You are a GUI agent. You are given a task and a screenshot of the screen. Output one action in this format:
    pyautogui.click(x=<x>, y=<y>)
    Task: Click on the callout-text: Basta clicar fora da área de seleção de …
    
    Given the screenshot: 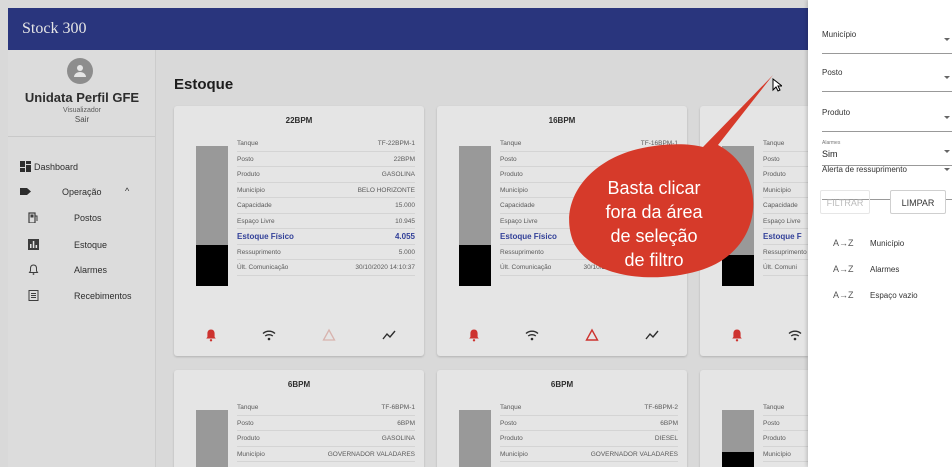 What is the action you would take?
    pyautogui.click(x=654, y=224)
    